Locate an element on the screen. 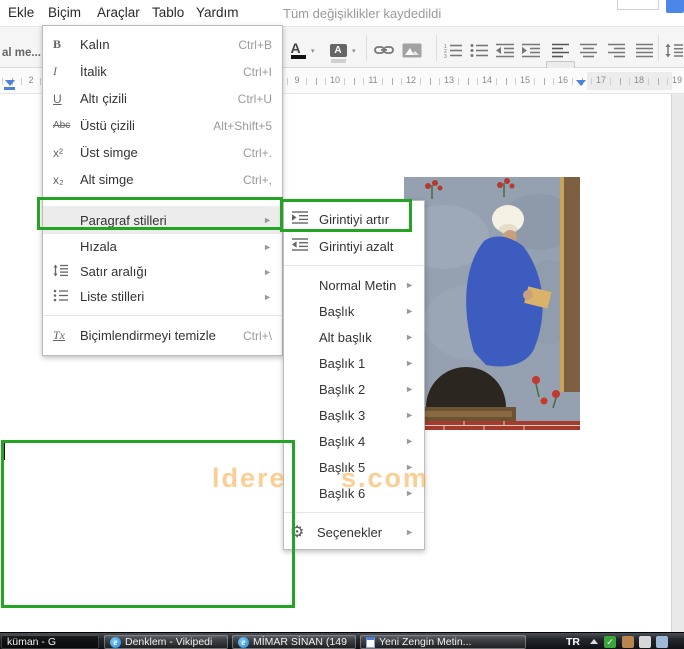 The height and width of the screenshot is (649, 684). document-image is located at coordinates (490, 303).